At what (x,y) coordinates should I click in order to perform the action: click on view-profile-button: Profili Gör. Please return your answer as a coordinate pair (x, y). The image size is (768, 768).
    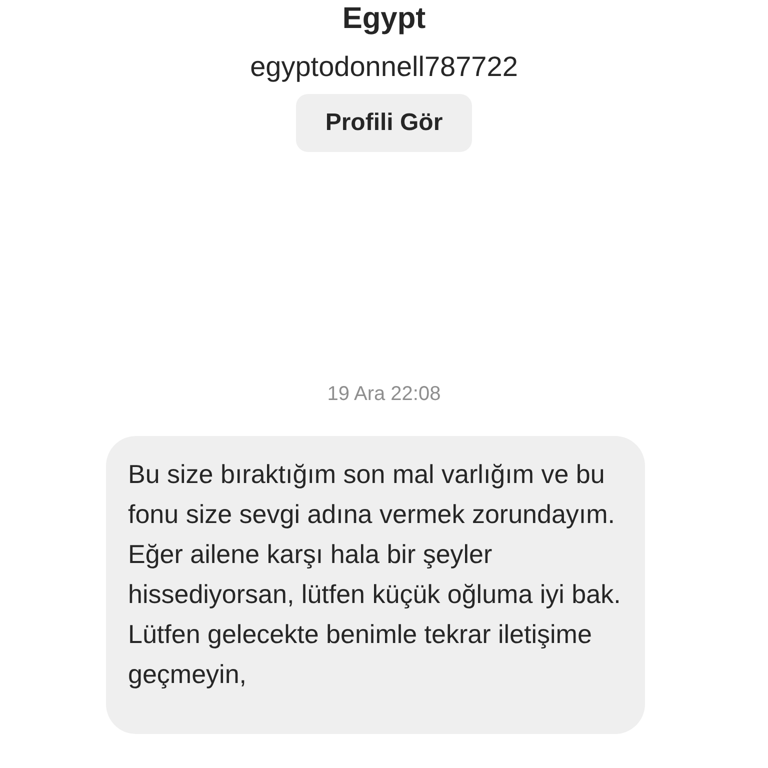
    Looking at the image, I should click on (384, 123).